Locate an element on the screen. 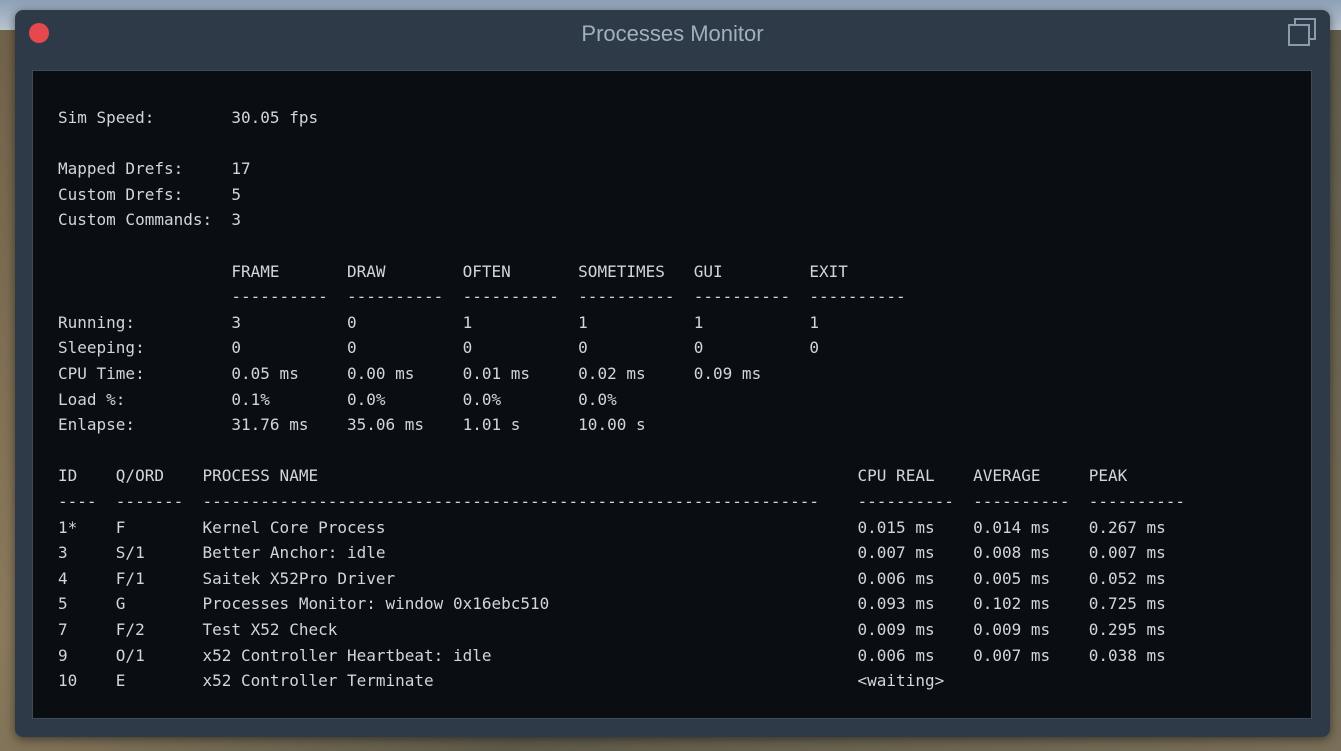  process-row-line: 10 E x52 Controller Terminate <waiting> is located at coordinates (631, 681).